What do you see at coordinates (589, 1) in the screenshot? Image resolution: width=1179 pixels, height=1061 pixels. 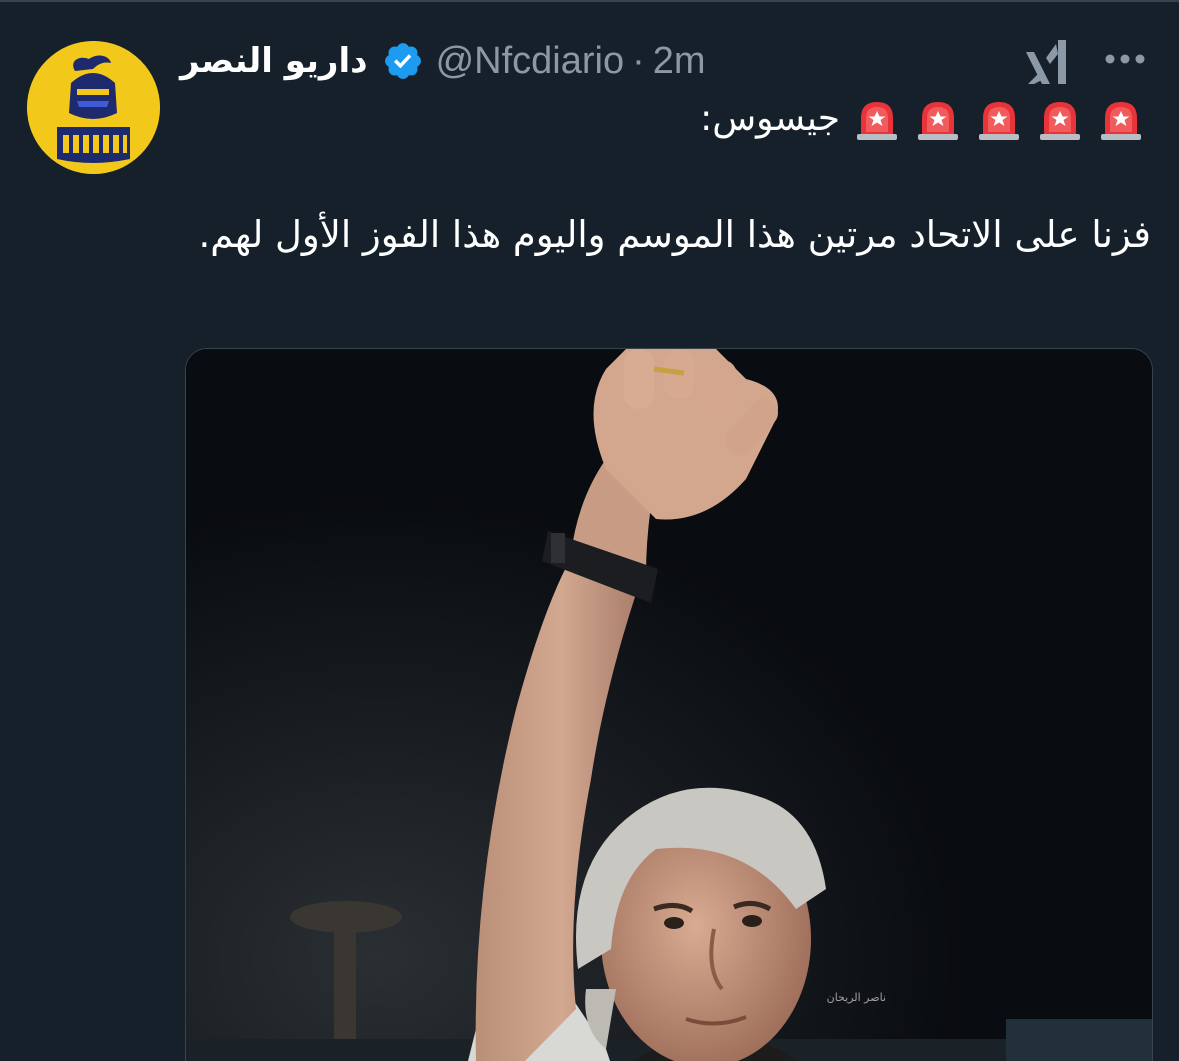 I see `divider` at bounding box center [589, 1].